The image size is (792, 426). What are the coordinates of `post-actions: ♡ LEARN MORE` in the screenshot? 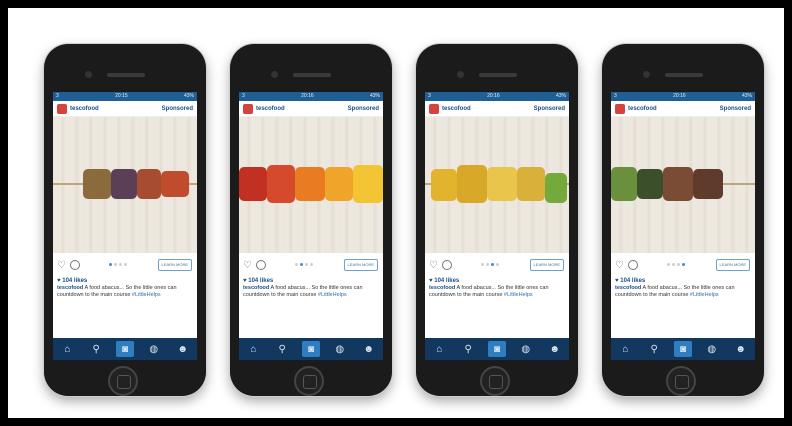 It's located at (125, 265).